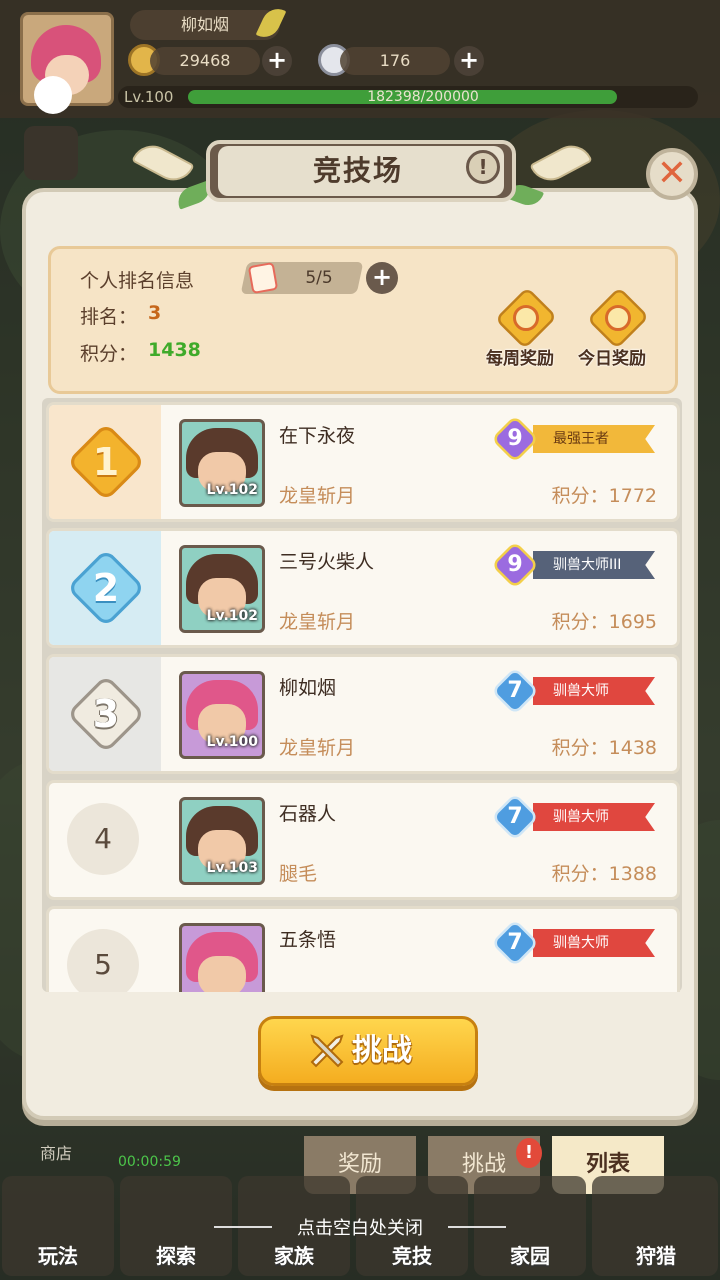 This screenshot has width=720, height=1280. I want to click on daily-reward-core, so click(618, 318).